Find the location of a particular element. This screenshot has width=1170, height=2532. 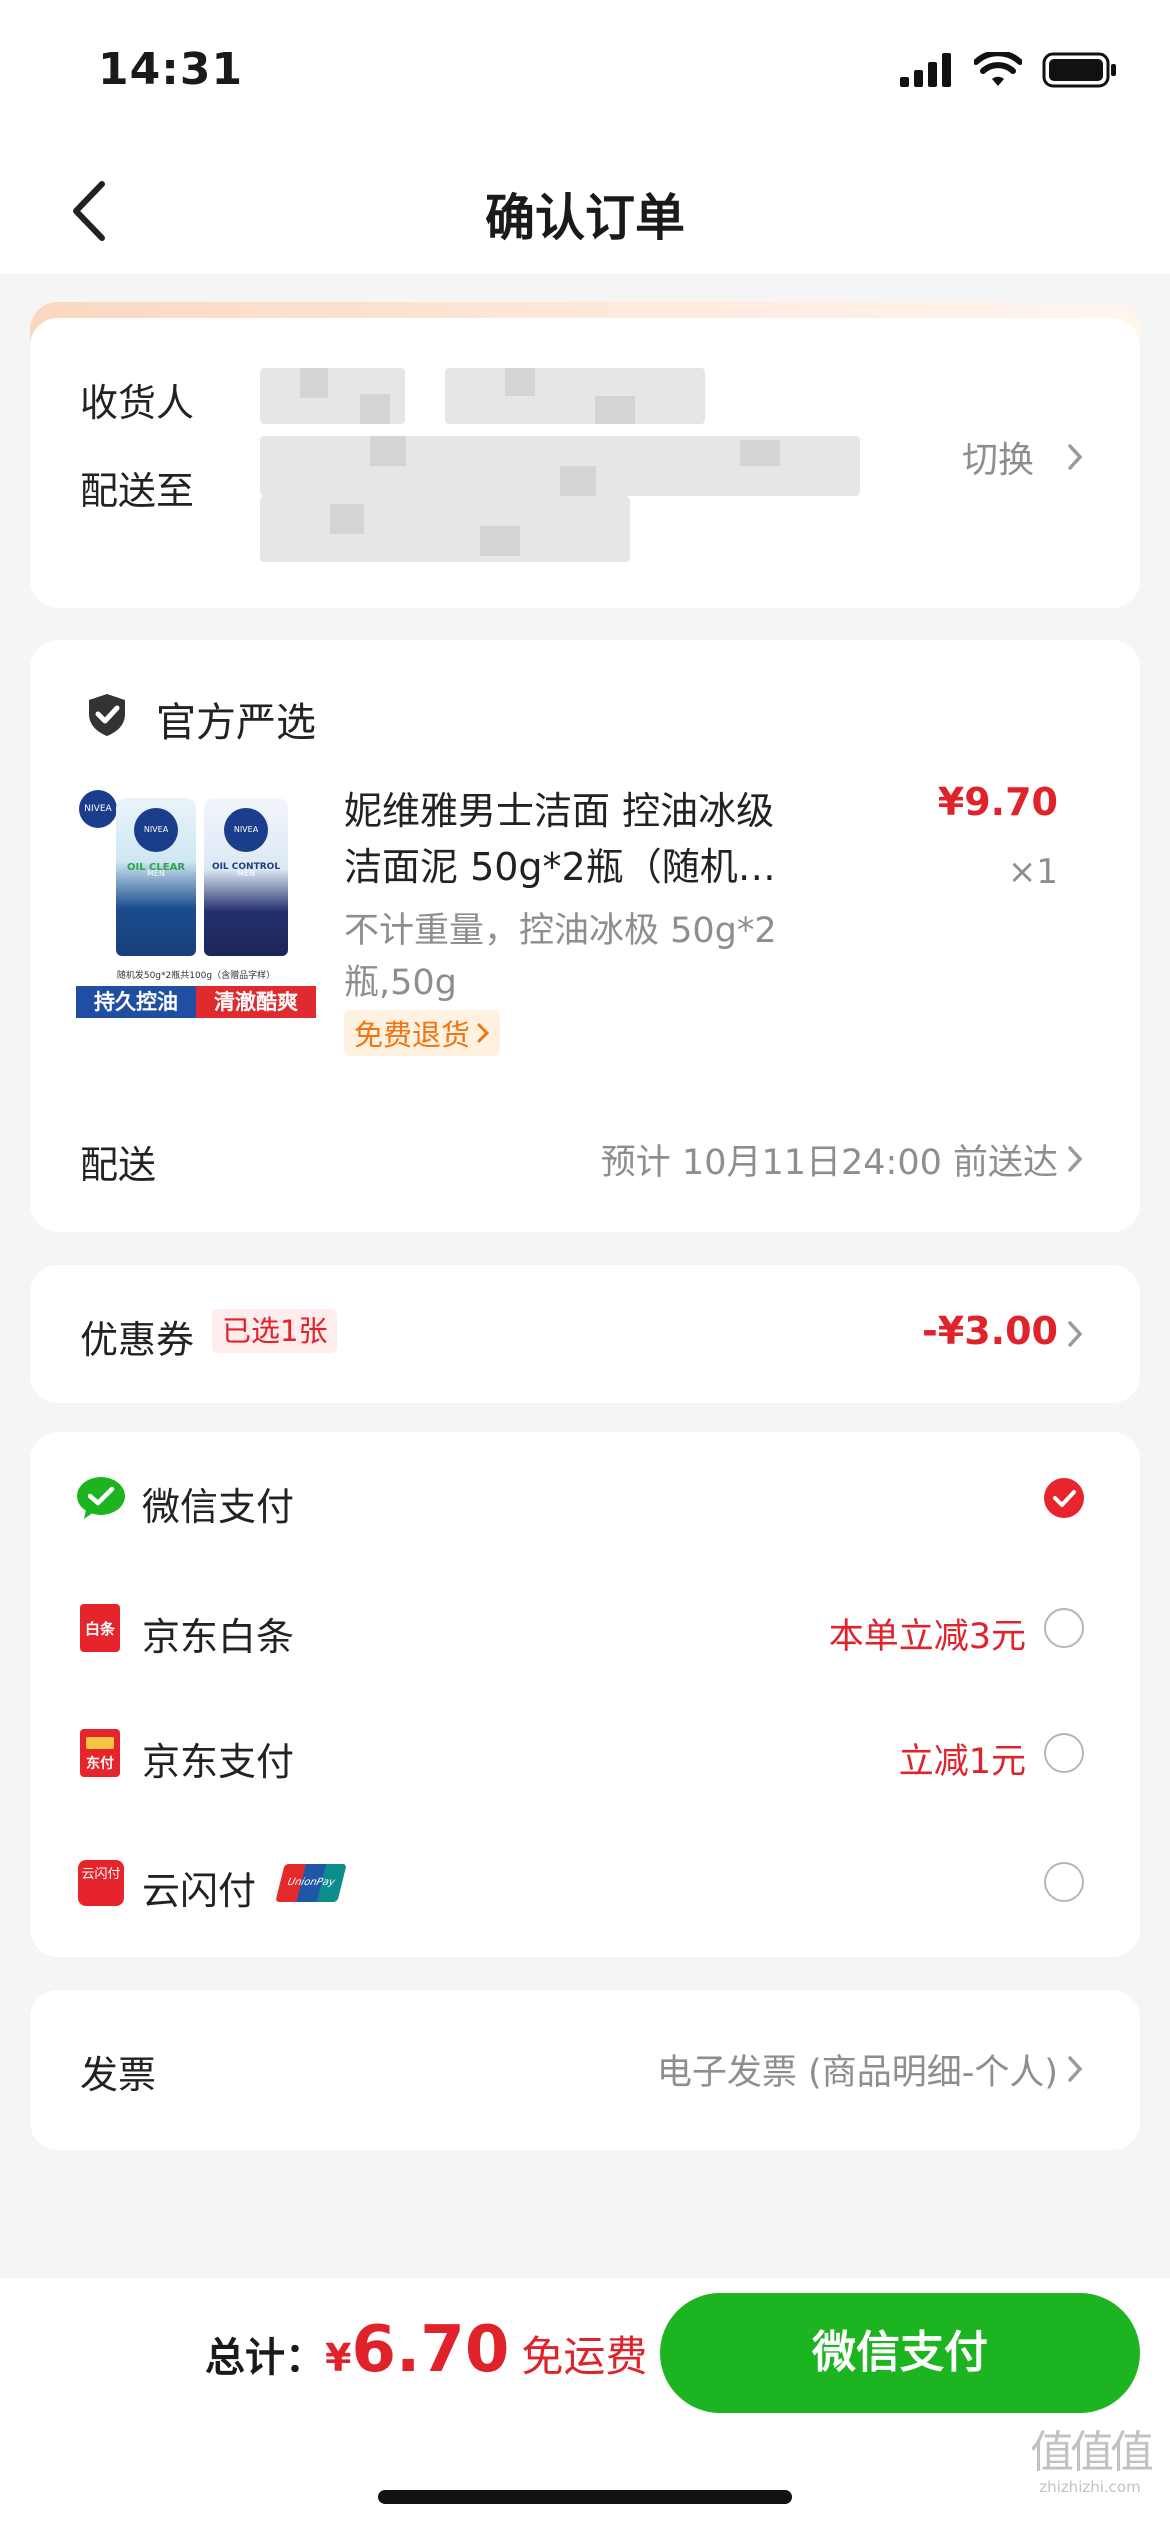

receiver-phone-redacted is located at coordinates (575, 396).